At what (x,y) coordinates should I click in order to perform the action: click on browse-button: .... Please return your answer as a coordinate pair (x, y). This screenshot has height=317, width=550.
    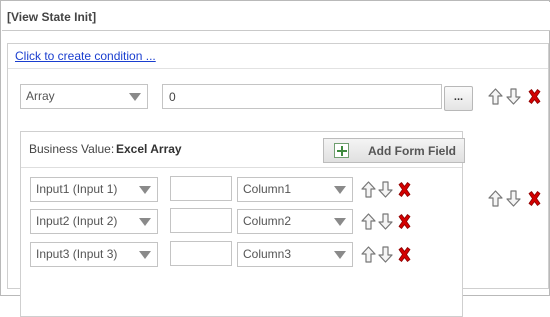
    Looking at the image, I should click on (458, 98).